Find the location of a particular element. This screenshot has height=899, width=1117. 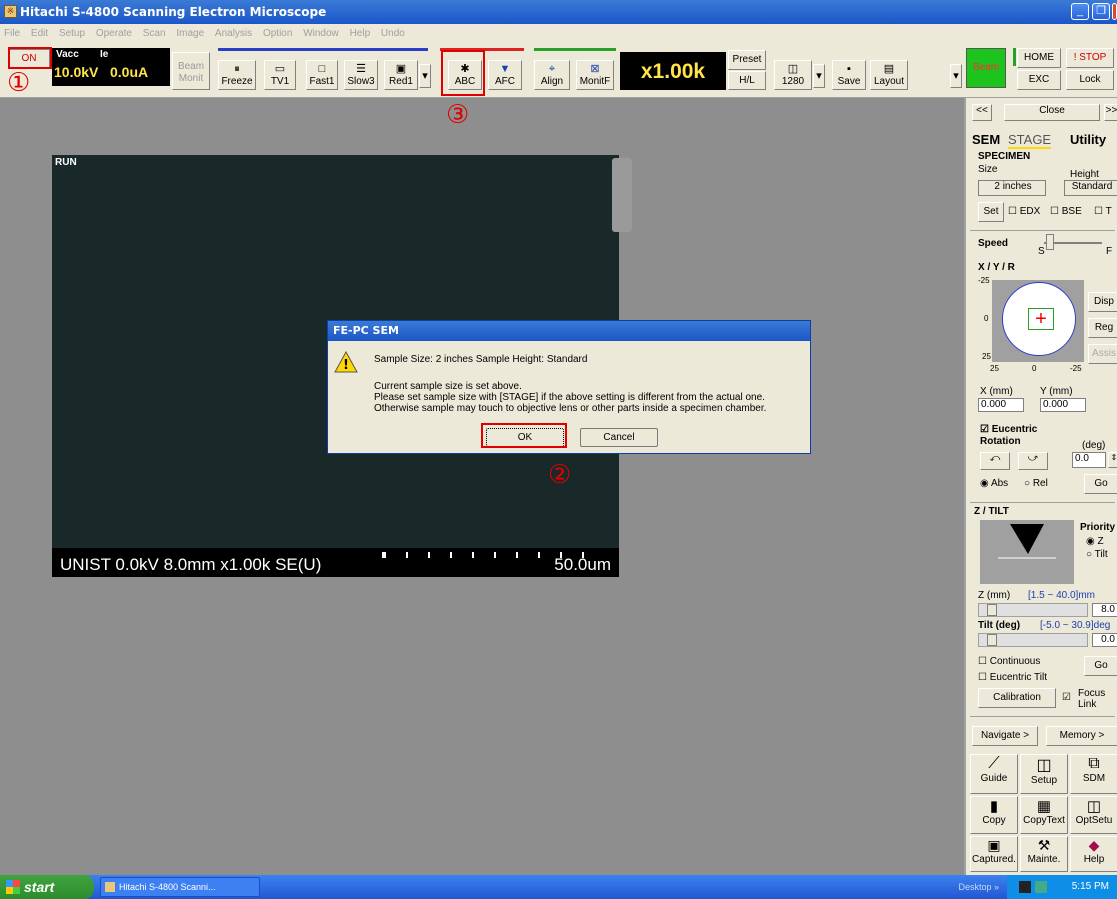

y-position-field: 0.000 is located at coordinates (1063, 405).